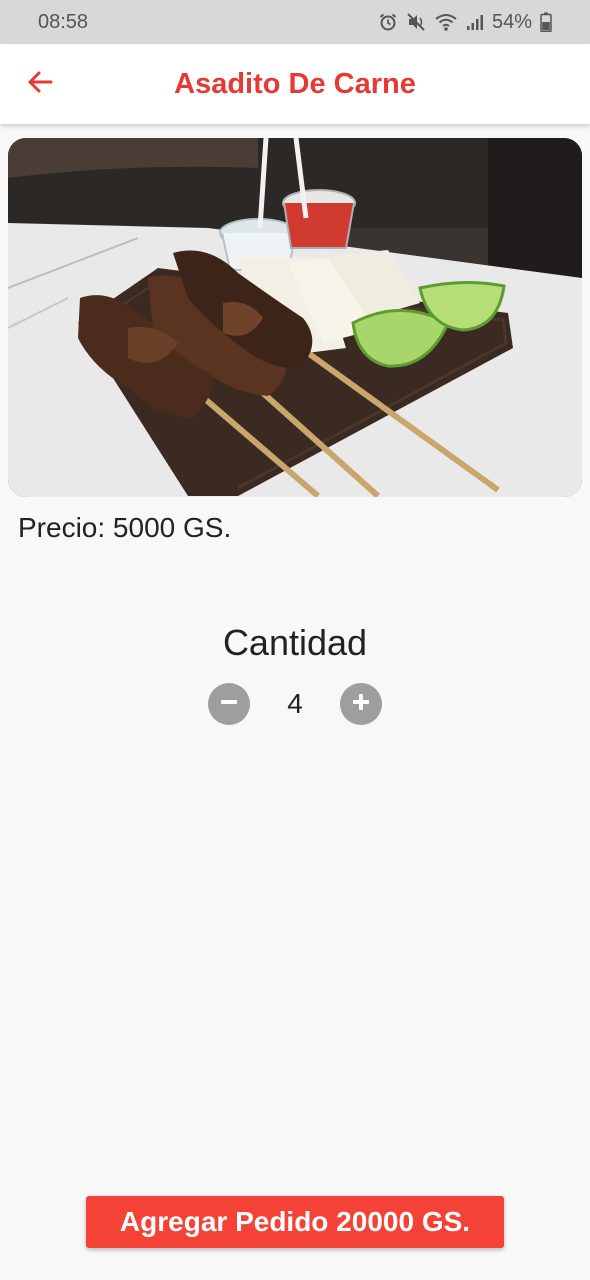  I want to click on wifi-icon, so click(446, 22).